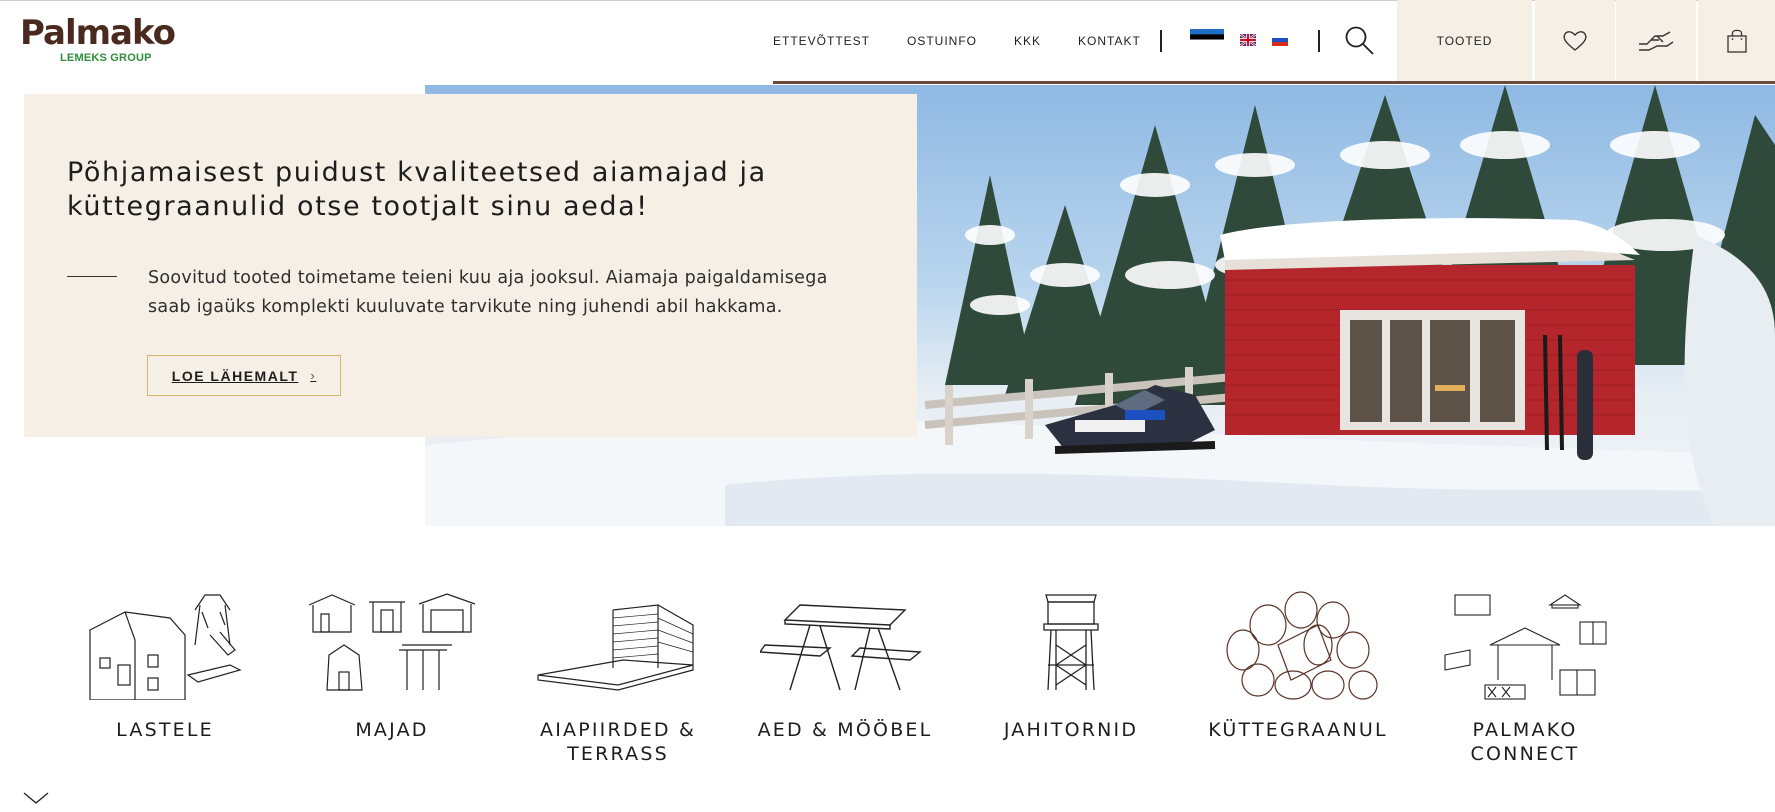 The width and height of the screenshot is (1775, 812). Describe the element at coordinates (165, 647) in the screenshot. I see `playhouse-icon` at that location.